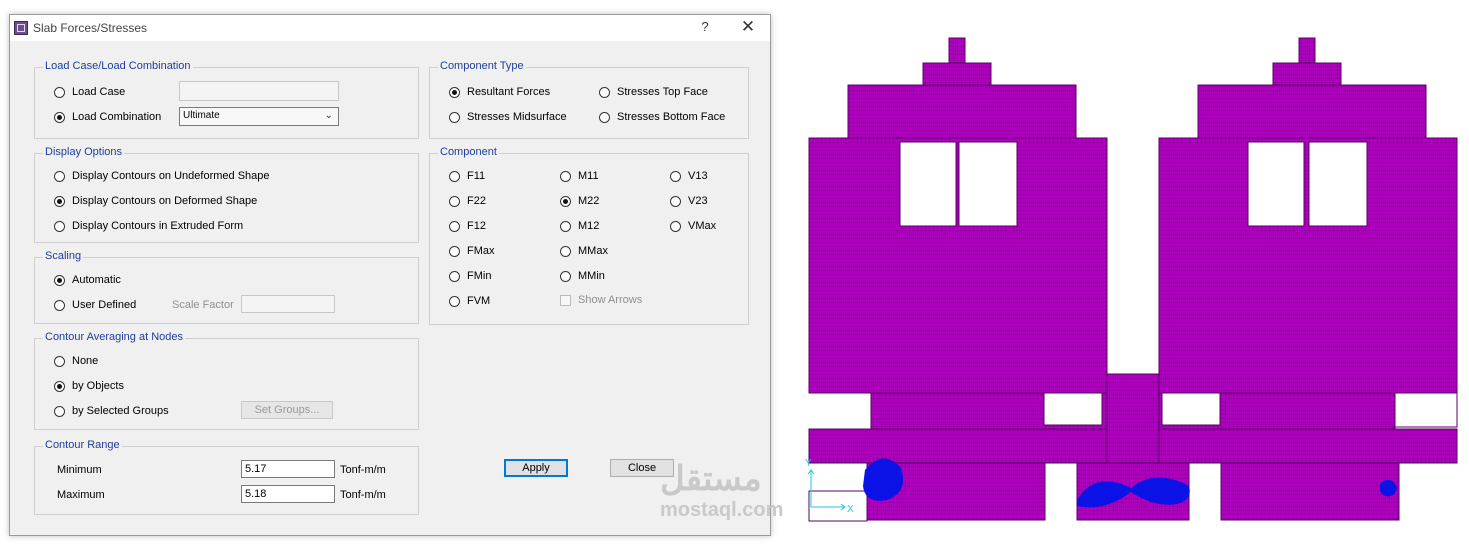  I want to click on f11-radio: F11, so click(467, 176).